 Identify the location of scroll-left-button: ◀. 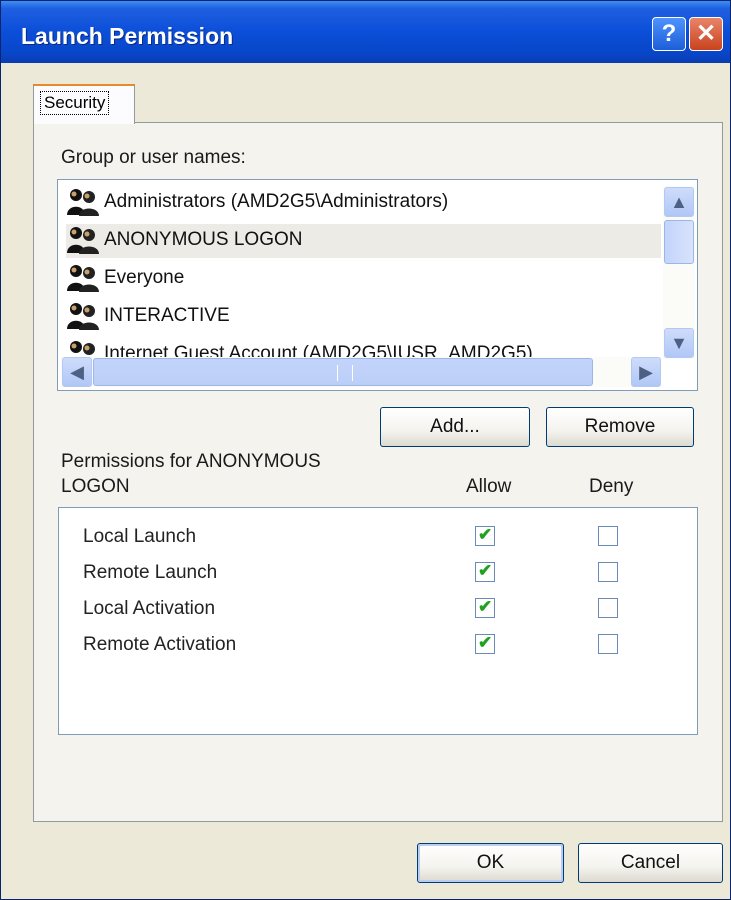
(77, 372).